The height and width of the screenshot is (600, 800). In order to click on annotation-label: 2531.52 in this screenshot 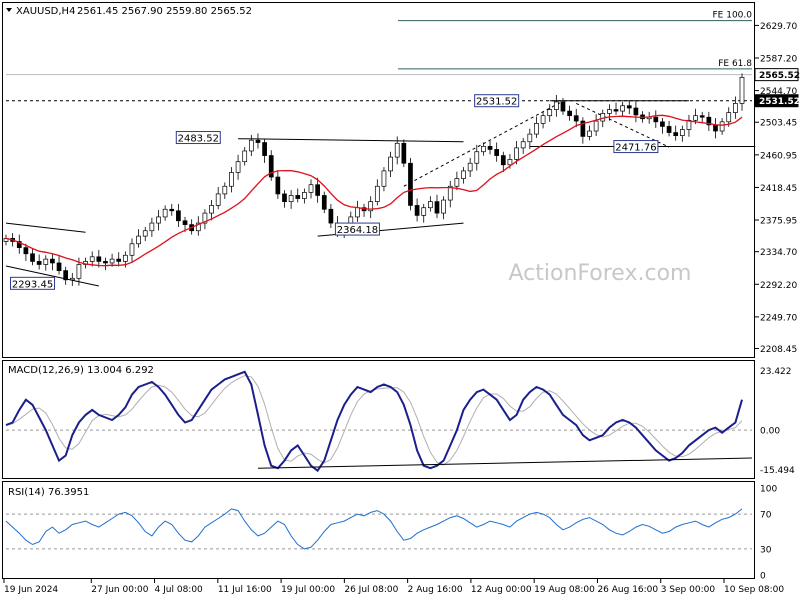, I will do `click(496, 102)`.